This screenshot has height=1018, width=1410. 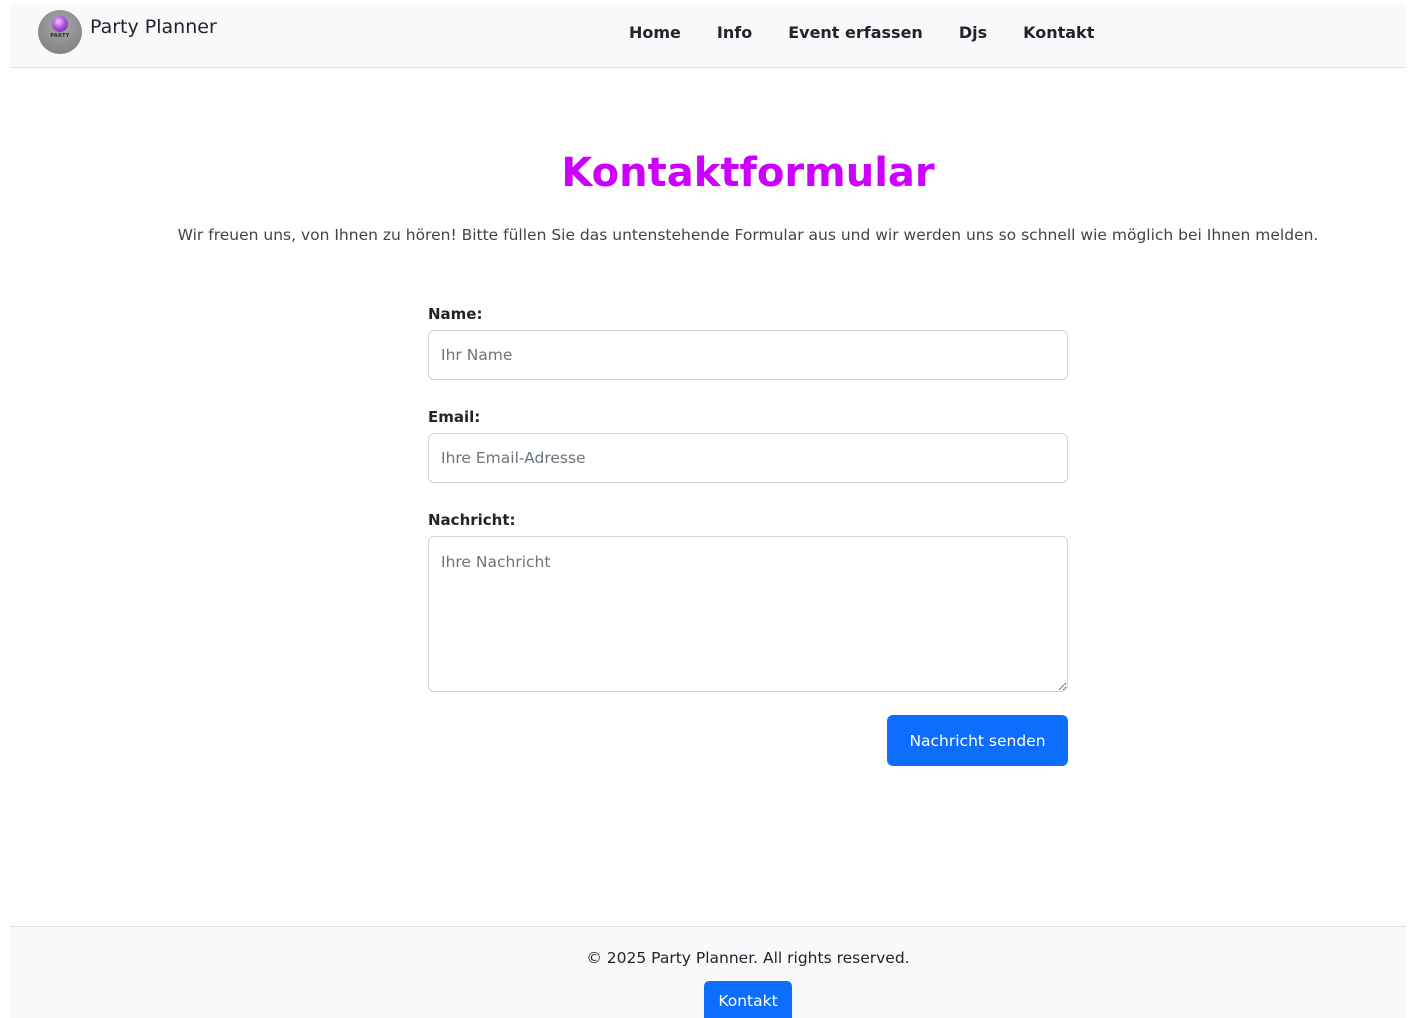 I want to click on message-label: Nachricht:, so click(x=472, y=520).